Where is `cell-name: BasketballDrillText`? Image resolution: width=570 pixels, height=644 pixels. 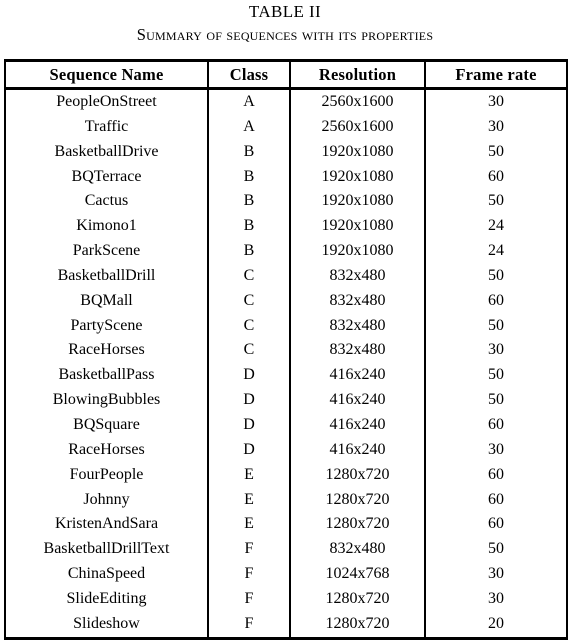
cell-name: BasketballDrillText is located at coordinates (106, 550).